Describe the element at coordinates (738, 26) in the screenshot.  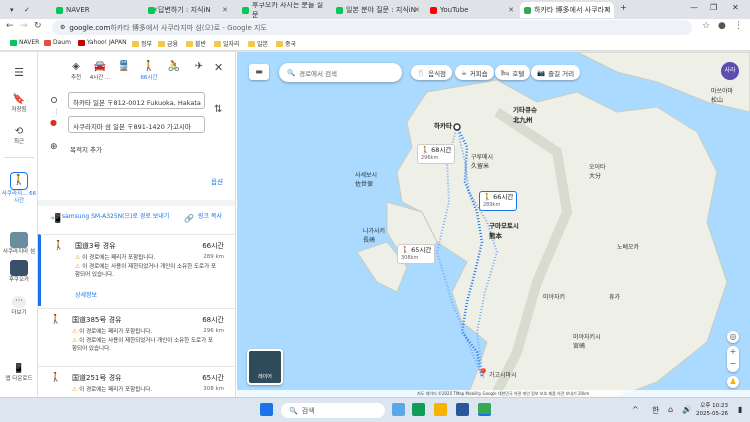
I see `more-menu-icon: ⋮` at that location.